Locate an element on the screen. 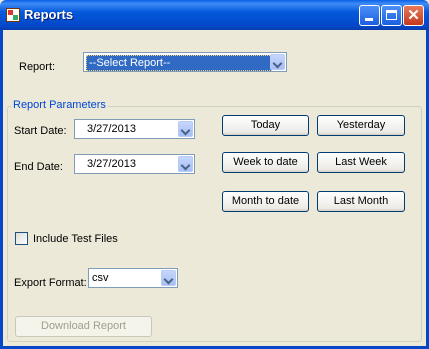  close-icon: ✕ is located at coordinates (413, 15).